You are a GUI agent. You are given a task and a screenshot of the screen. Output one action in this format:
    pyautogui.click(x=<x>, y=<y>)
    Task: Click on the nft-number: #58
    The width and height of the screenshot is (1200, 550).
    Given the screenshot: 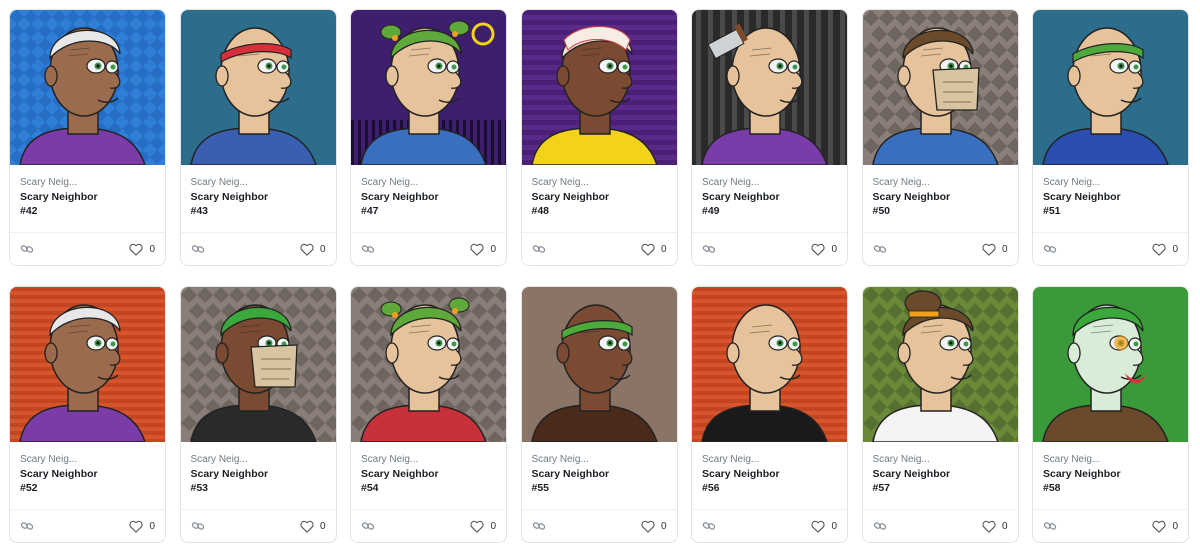 What is the action you would take?
    pyautogui.click(x=1110, y=488)
    